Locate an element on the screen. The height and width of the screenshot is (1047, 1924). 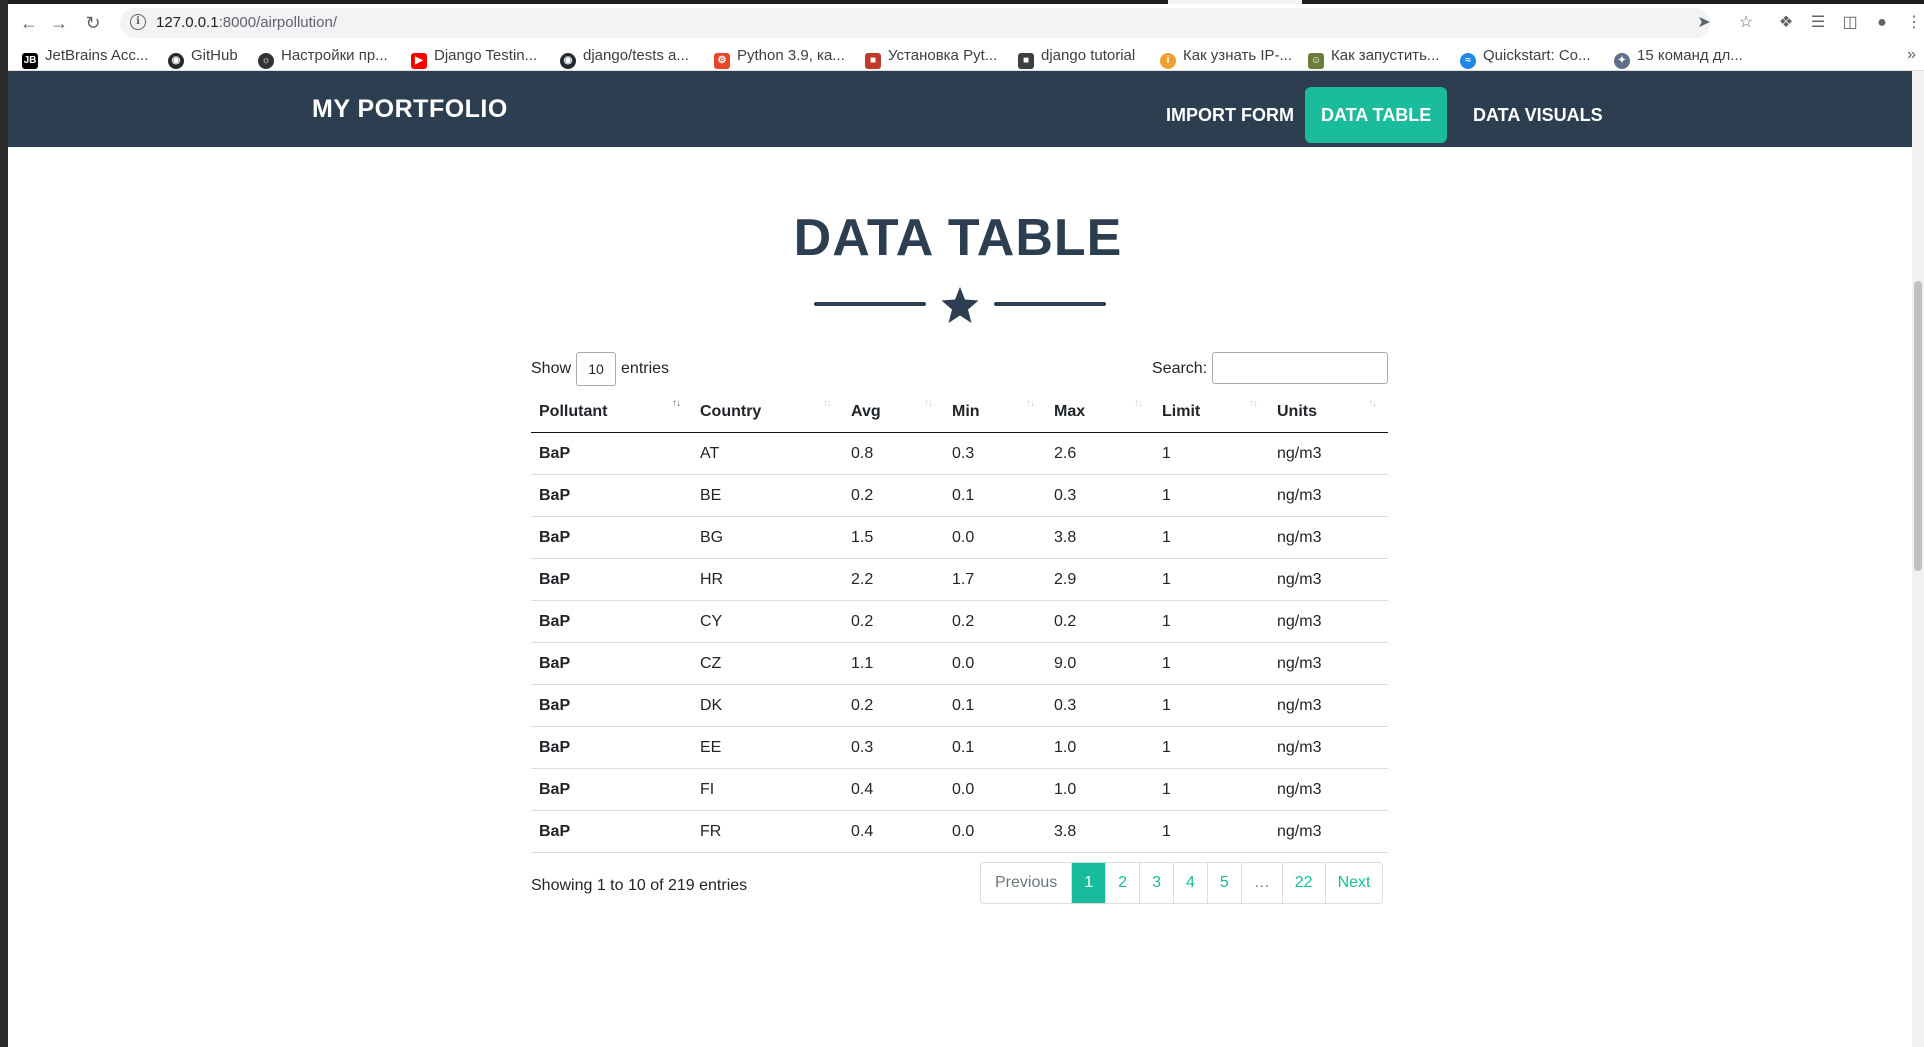
column-header-avg: Avg ↑↓ is located at coordinates (893, 412).